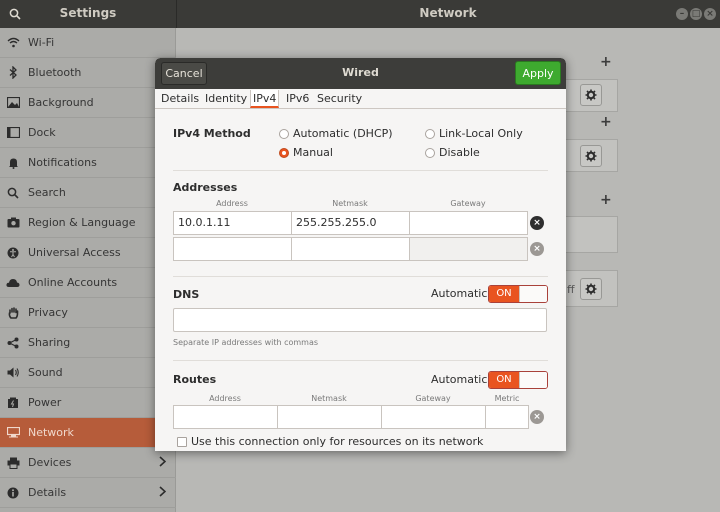 This screenshot has height=512, width=720. I want to click on window-title: Network, so click(448, 13).